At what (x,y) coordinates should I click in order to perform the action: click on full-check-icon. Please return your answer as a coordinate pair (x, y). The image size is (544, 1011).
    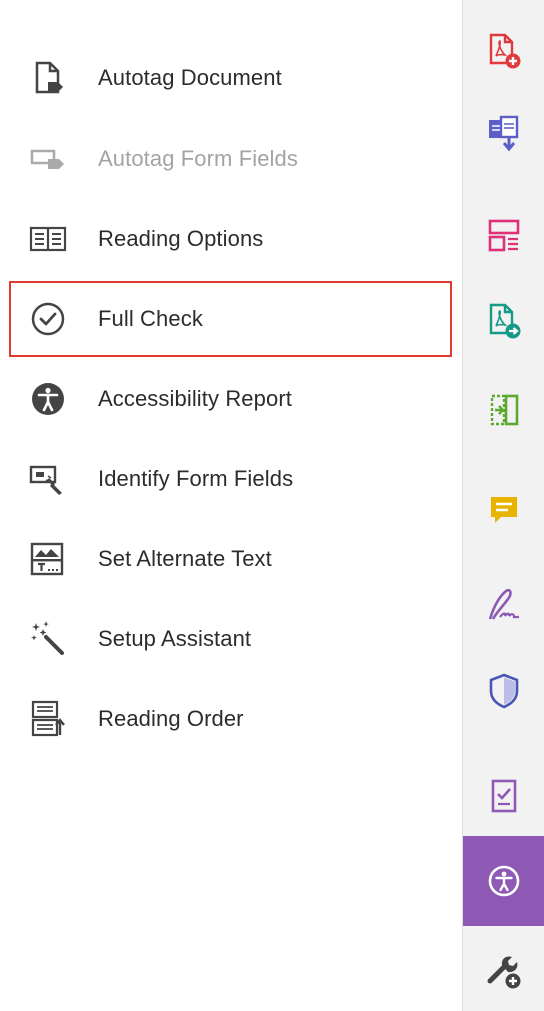
    Looking at the image, I should click on (48, 319).